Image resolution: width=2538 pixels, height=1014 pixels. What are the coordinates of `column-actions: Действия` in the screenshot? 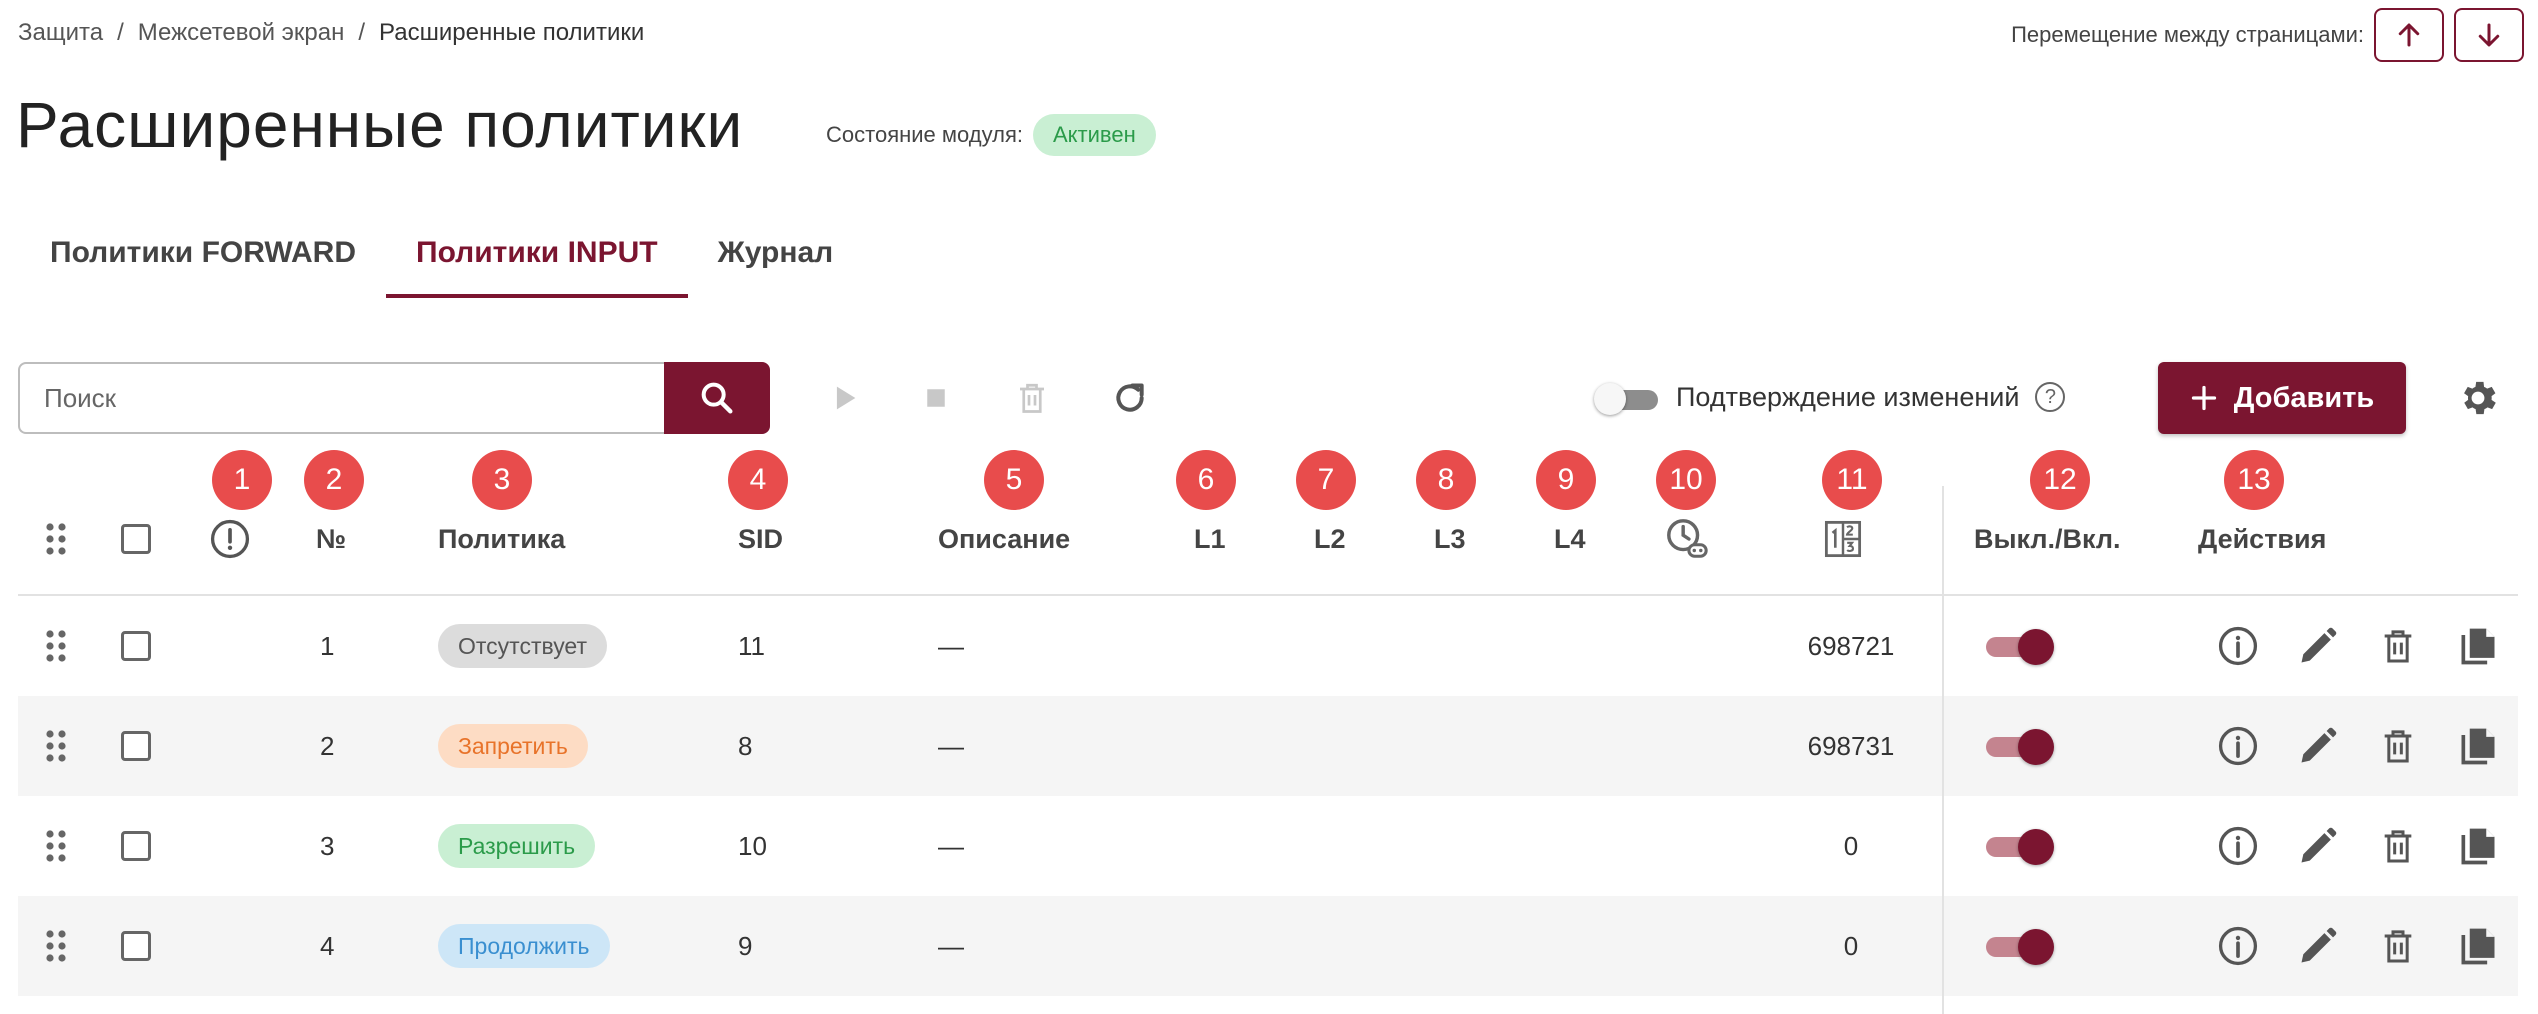 It's located at (2262, 538).